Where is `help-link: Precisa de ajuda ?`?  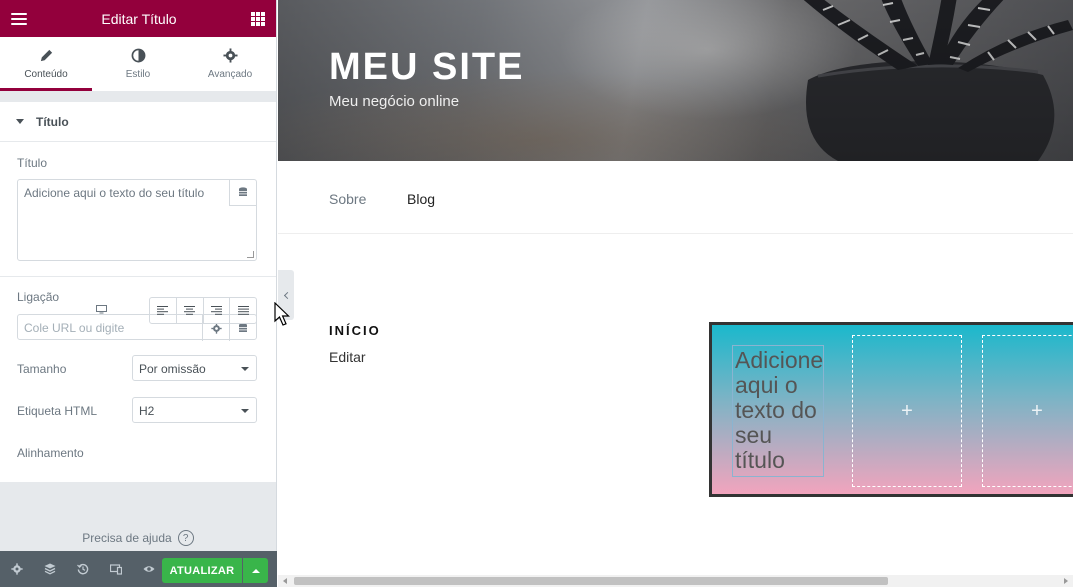
help-link: Precisa de ajuda ? is located at coordinates (138, 538).